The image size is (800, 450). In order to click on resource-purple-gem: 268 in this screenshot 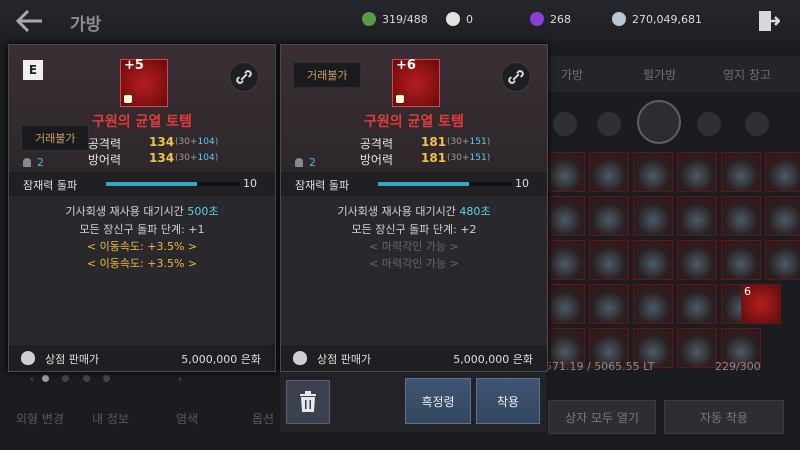, I will do `click(550, 19)`.